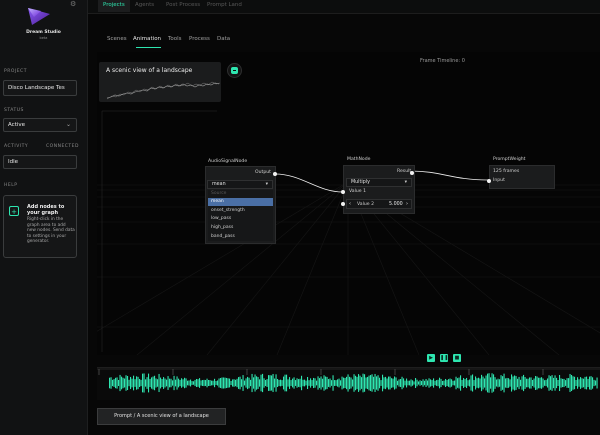 The width and height of the screenshot is (600, 435). I want to click on tab-data: Data, so click(223, 39).